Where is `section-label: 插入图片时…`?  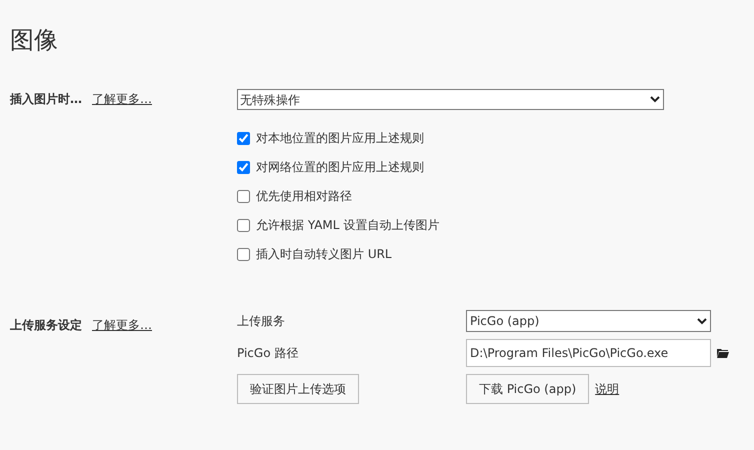 section-label: 插入图片时… is located at coordinates (46, 99).